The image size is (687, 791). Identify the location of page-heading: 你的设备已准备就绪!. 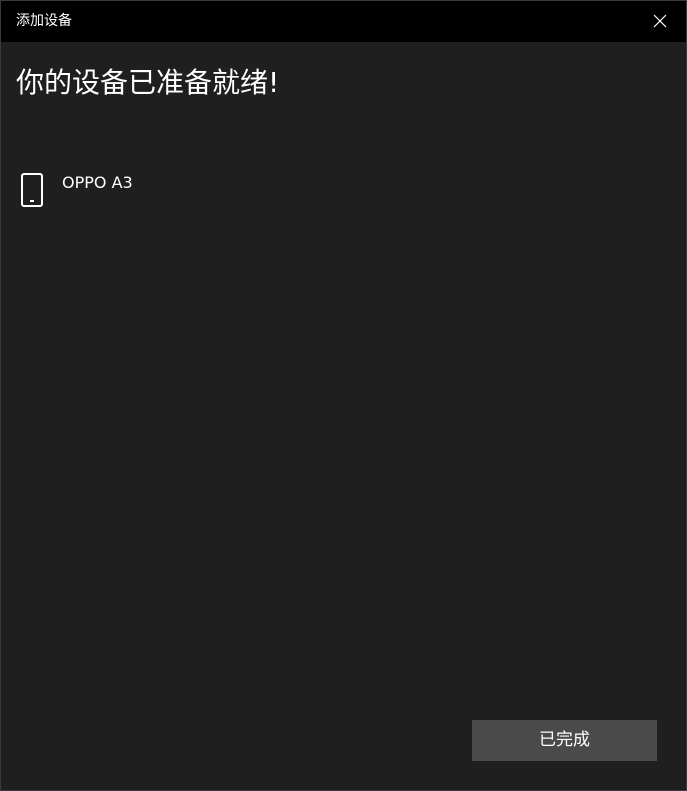
(148, 82).